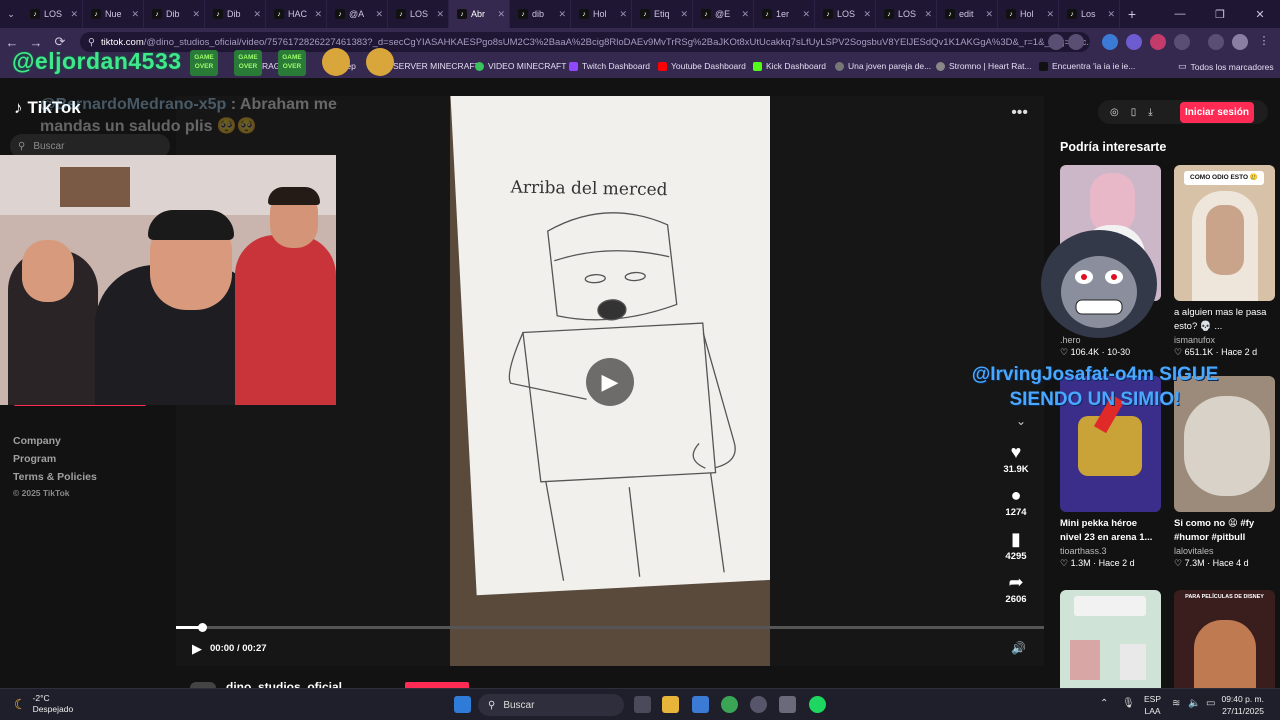 This screenshot has width=1280, height=720. What do you see at coordinates (1016, 458) in the screenshot?
I see `like-action: ♥ 31.9K` at bounding box center [1016, 458].